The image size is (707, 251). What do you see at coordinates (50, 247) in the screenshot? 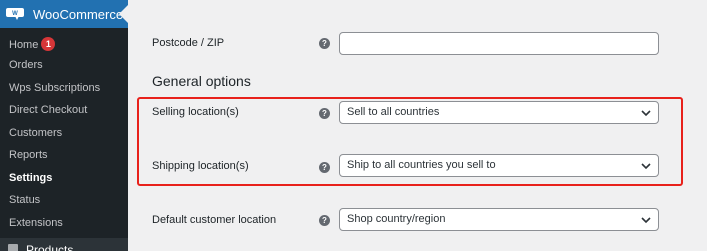
I see `sidebar-item-label: Products` at bounding box center [50, 247].